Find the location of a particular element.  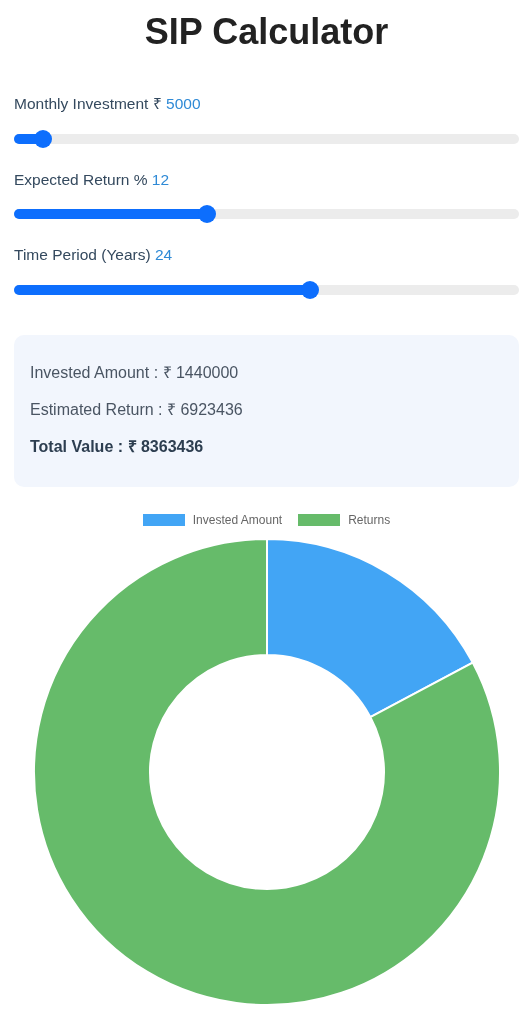

summary-text: Estimated Return : ₹ 6923436 is located at coordinates (137, 410).